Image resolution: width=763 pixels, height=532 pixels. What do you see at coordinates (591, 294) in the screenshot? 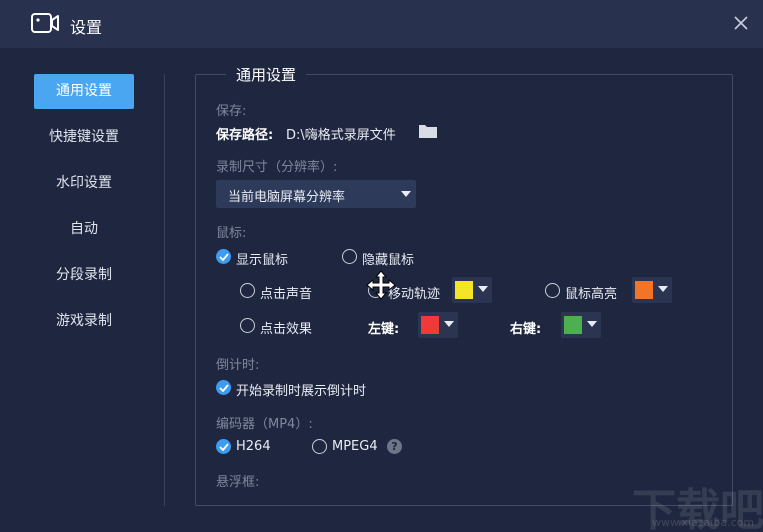
I see `cursor-highlight-label: 鼠标高亮` at bounding box center [591, 294].